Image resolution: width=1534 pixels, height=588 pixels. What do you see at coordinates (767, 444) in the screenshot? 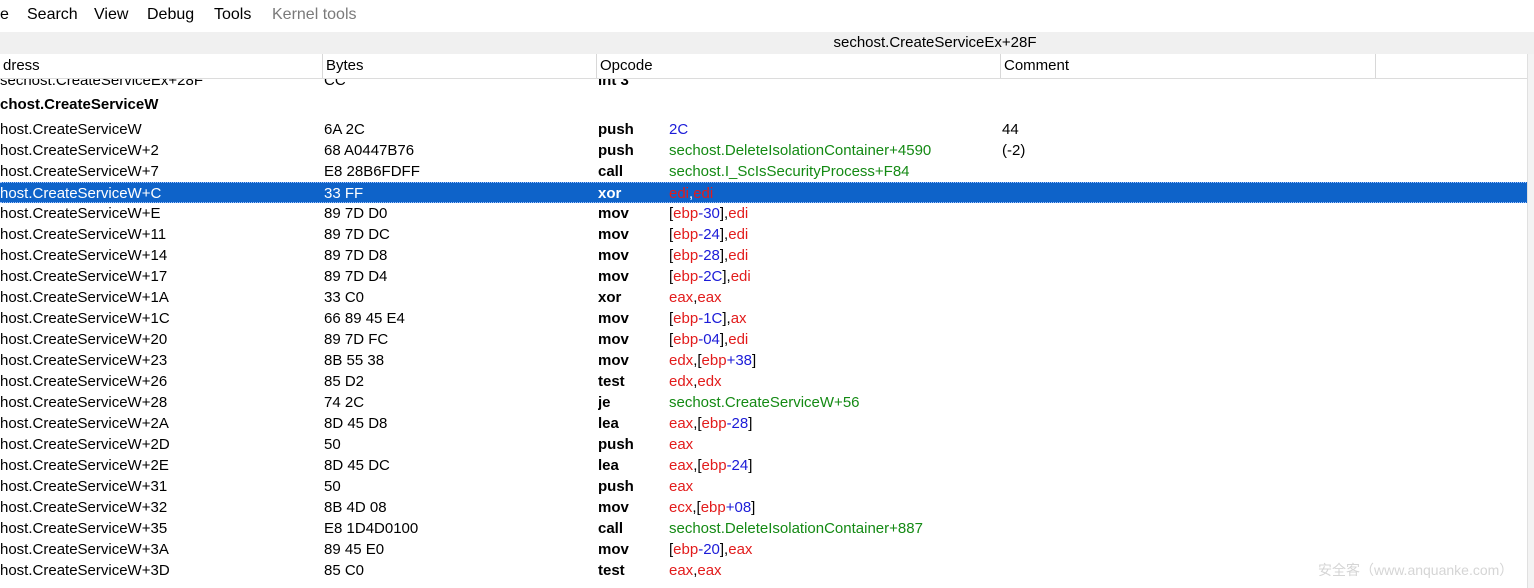
I see `instruction-row: host.CreateServiceW+2D 50 push eax` at bounding box center [767, 444].